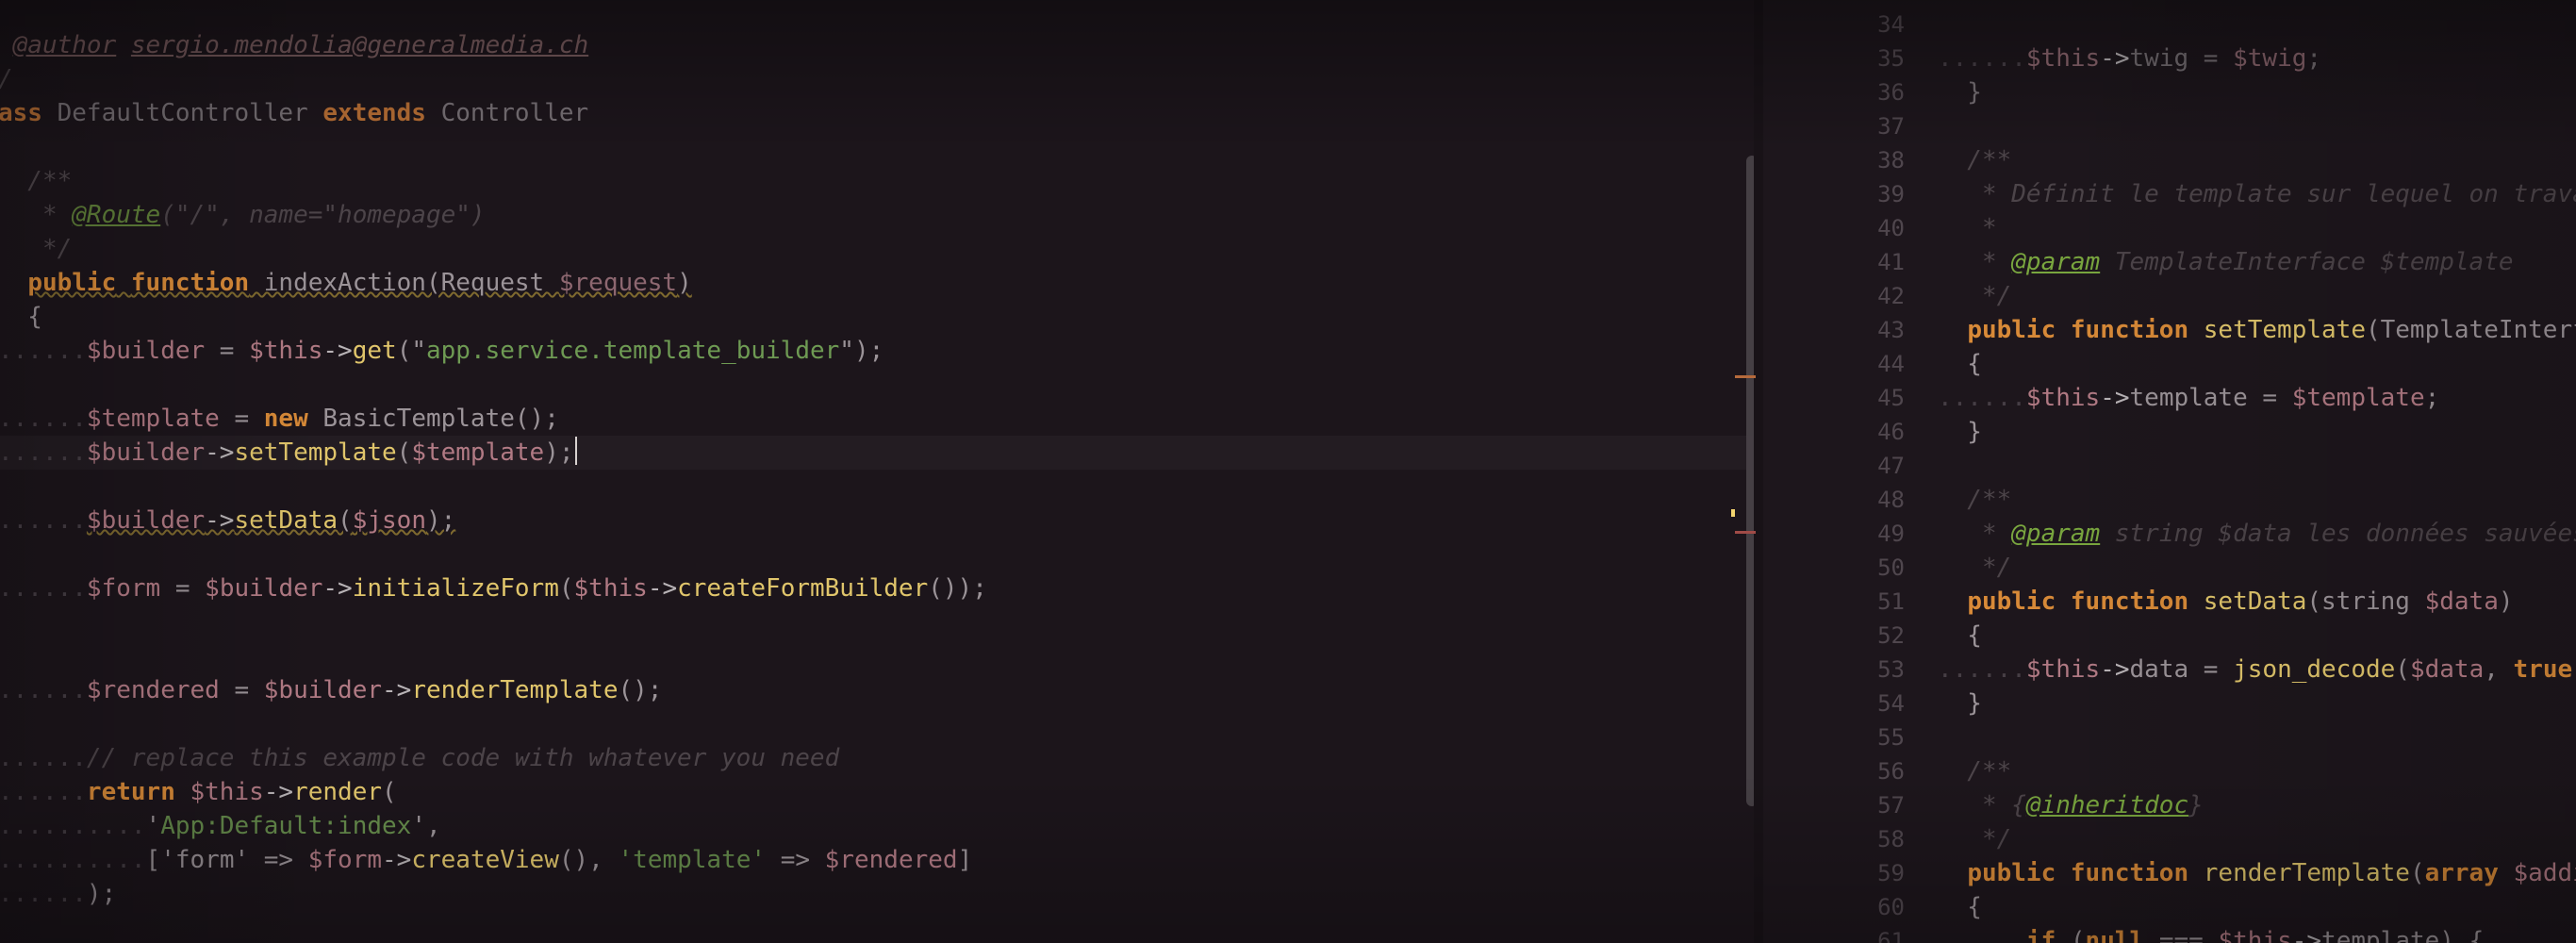 The image size is (2576, 943). Describe the element at coordinates (1745, 376) in the screenshot. I see `warning-marker` at that location.